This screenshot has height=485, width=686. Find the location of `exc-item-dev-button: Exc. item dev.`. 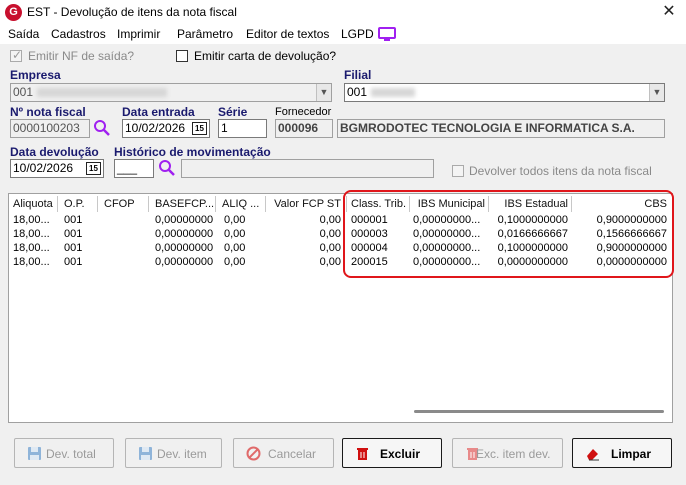

exc-item-dev-button: Exc. item dev. is located at coordinates (507, 453).